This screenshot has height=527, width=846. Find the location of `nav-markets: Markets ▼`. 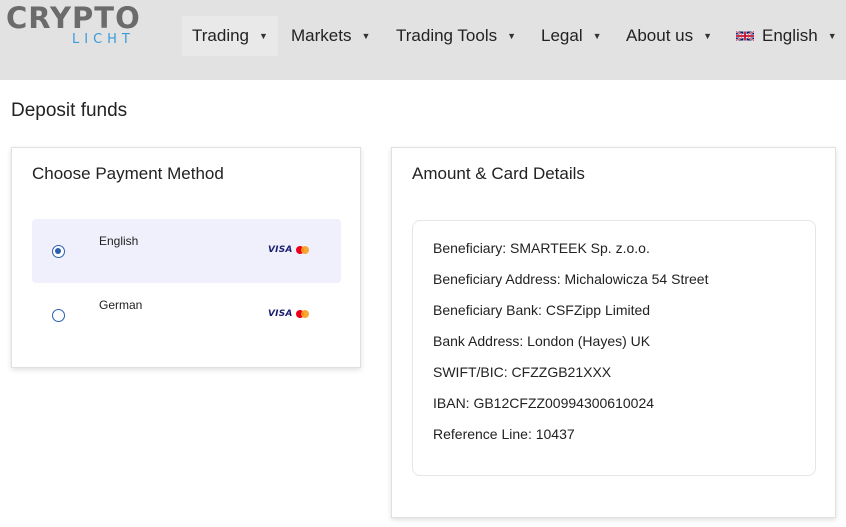

nav-markets: Markets ▼ is located at coordinates (330, 36).